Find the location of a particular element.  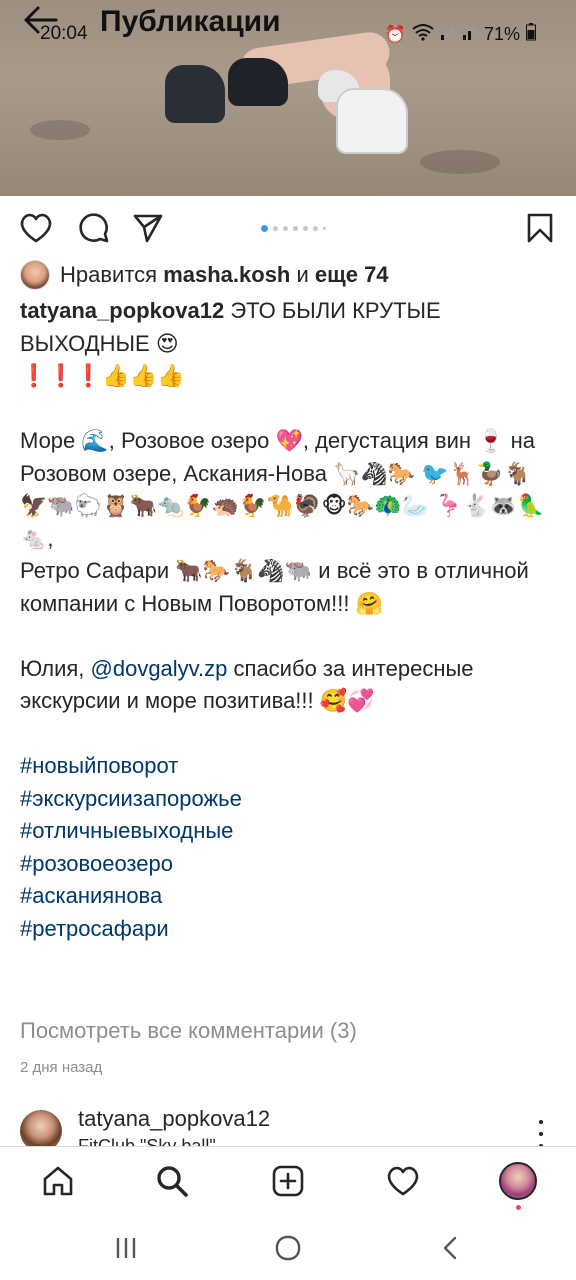

hashtag-link: #новыйповорот is located at coordinates (285, 766).